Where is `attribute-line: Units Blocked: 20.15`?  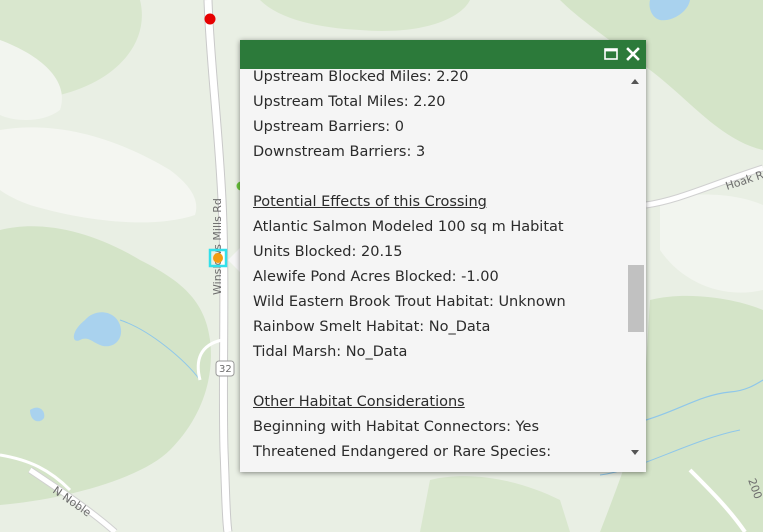
attribute-line: Units Blocked: 20.15 is located at coordinates (328, 252).